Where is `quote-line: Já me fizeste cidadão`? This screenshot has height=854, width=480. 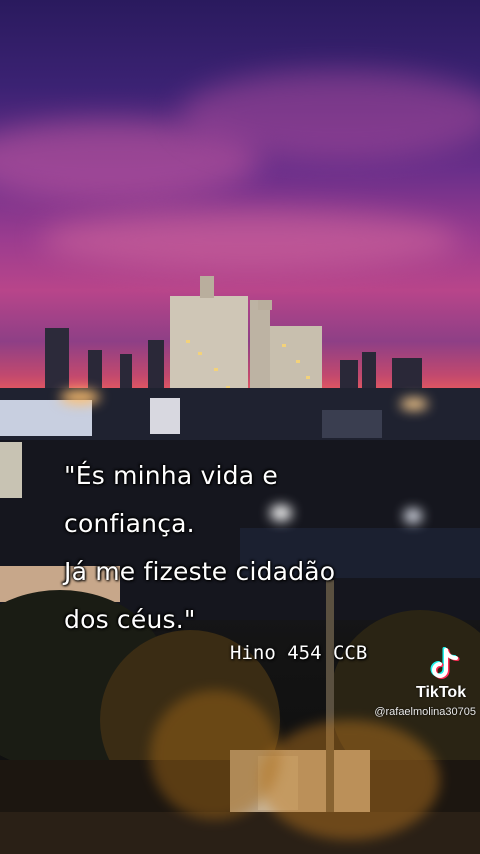 quote-line: Já me fizeste cidadão is located at coordinates (200, 571).